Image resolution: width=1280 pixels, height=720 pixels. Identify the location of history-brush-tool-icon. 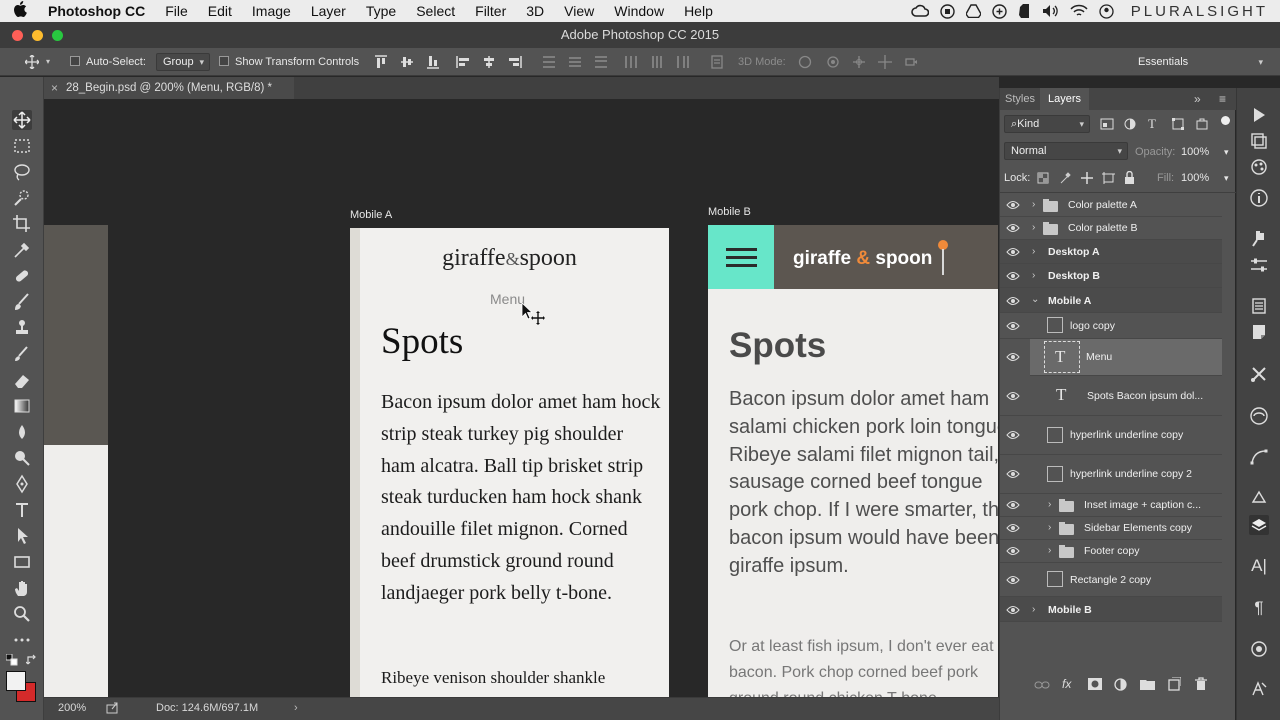
(22, 354).